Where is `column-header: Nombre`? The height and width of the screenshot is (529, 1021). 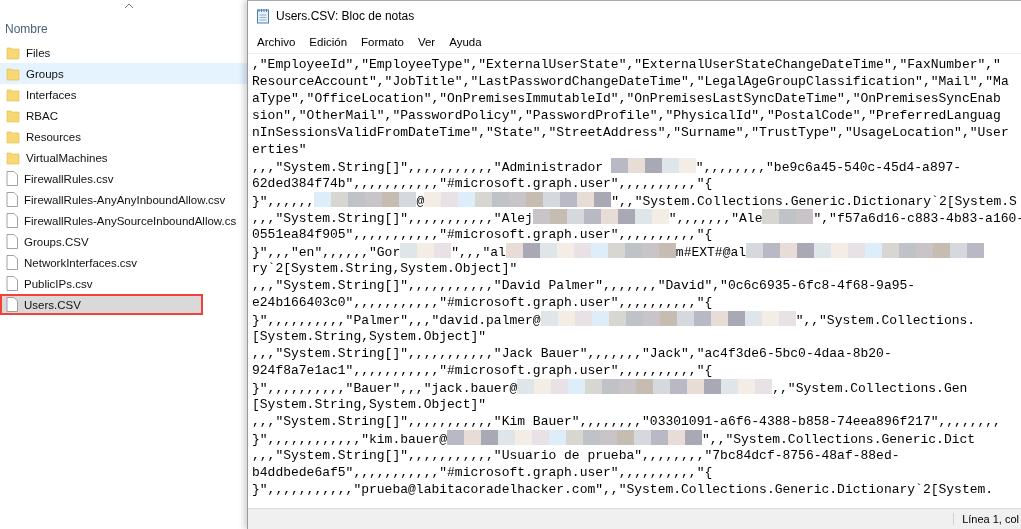
column-header: Nombre is located at coordinates (26, 29).